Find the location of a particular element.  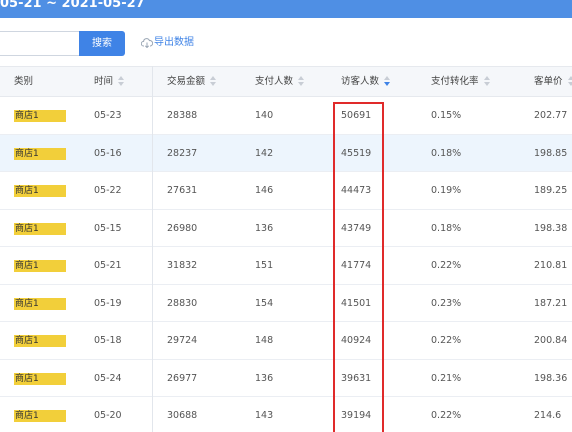

cell-date: 05-23 is located at coordinates (108, 115).